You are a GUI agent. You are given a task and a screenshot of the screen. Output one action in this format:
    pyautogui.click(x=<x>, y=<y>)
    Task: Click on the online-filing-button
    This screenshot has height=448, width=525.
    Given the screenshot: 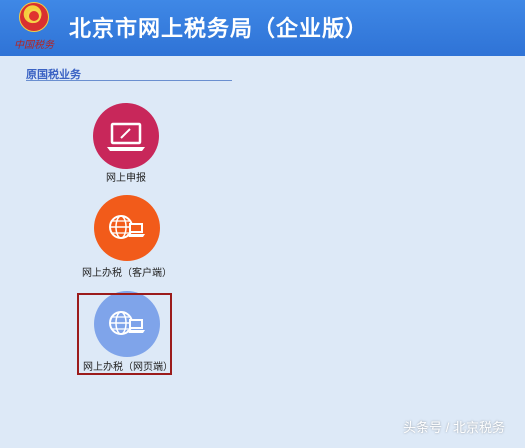 What is the action you would take?
    pyautogui.click(x=126, y=136)
    